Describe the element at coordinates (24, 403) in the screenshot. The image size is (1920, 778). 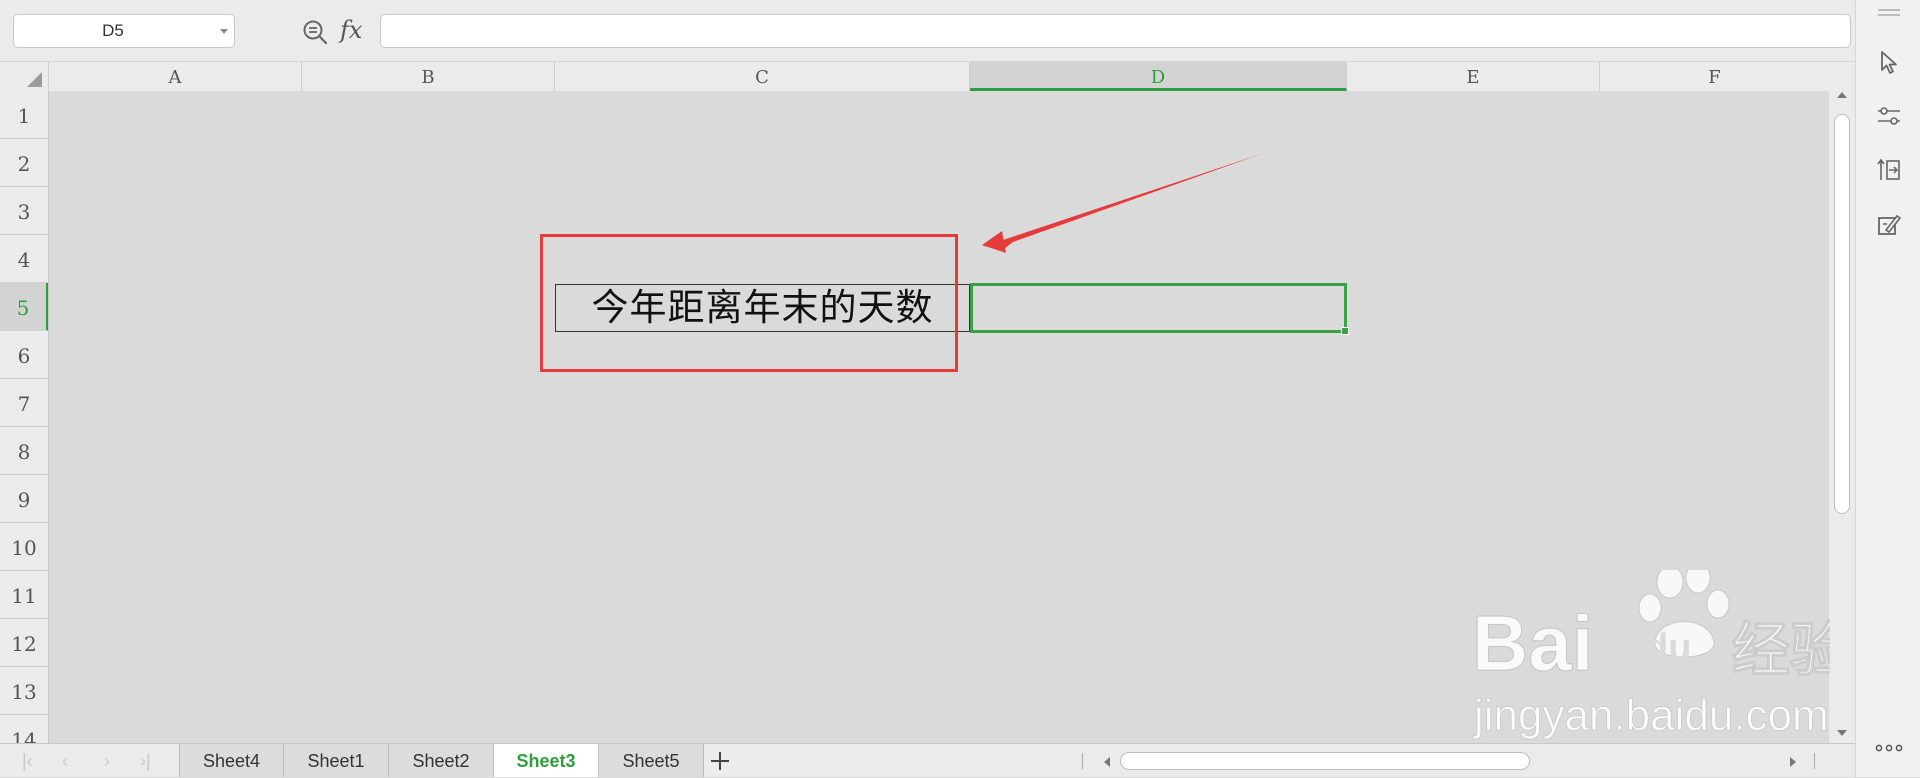
I see `row-header-7: 7` at that location.